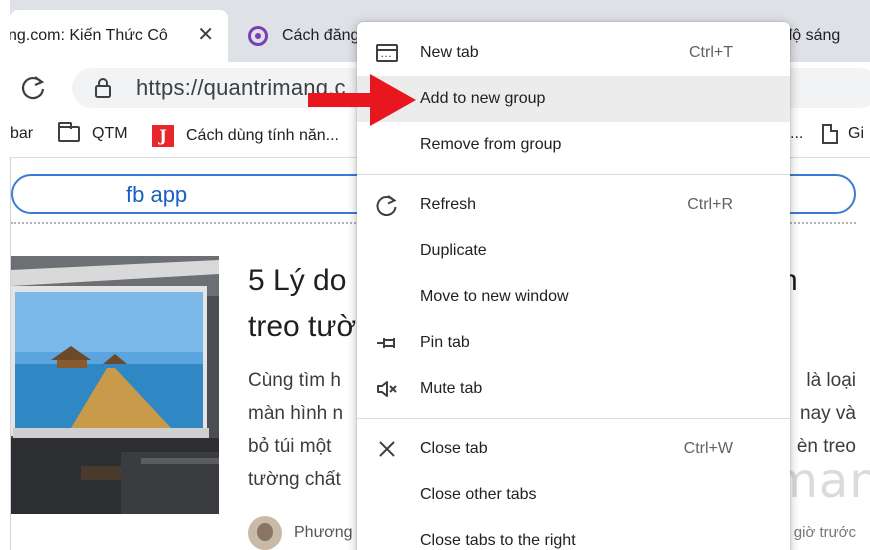 This screenshot has height=550, width=870. Describe the element at coordinates (297, 280) in the screenshot. I see `headline-line-1: 5 Lý do` at that location.